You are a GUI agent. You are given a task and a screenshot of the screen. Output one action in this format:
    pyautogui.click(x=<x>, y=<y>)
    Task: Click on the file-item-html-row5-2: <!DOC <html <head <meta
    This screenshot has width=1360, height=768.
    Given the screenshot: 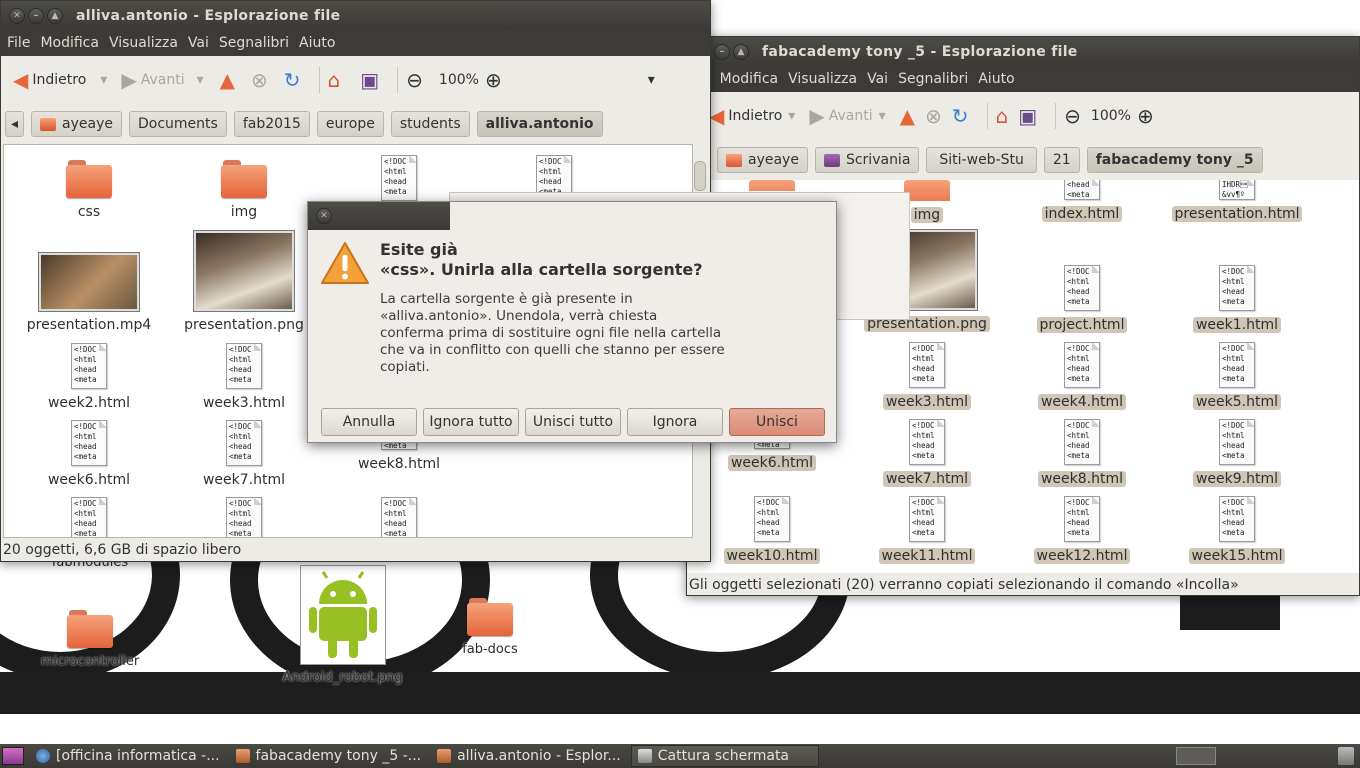 What is the action you would take?
    pyautogui.click(x=244, y=517)
    